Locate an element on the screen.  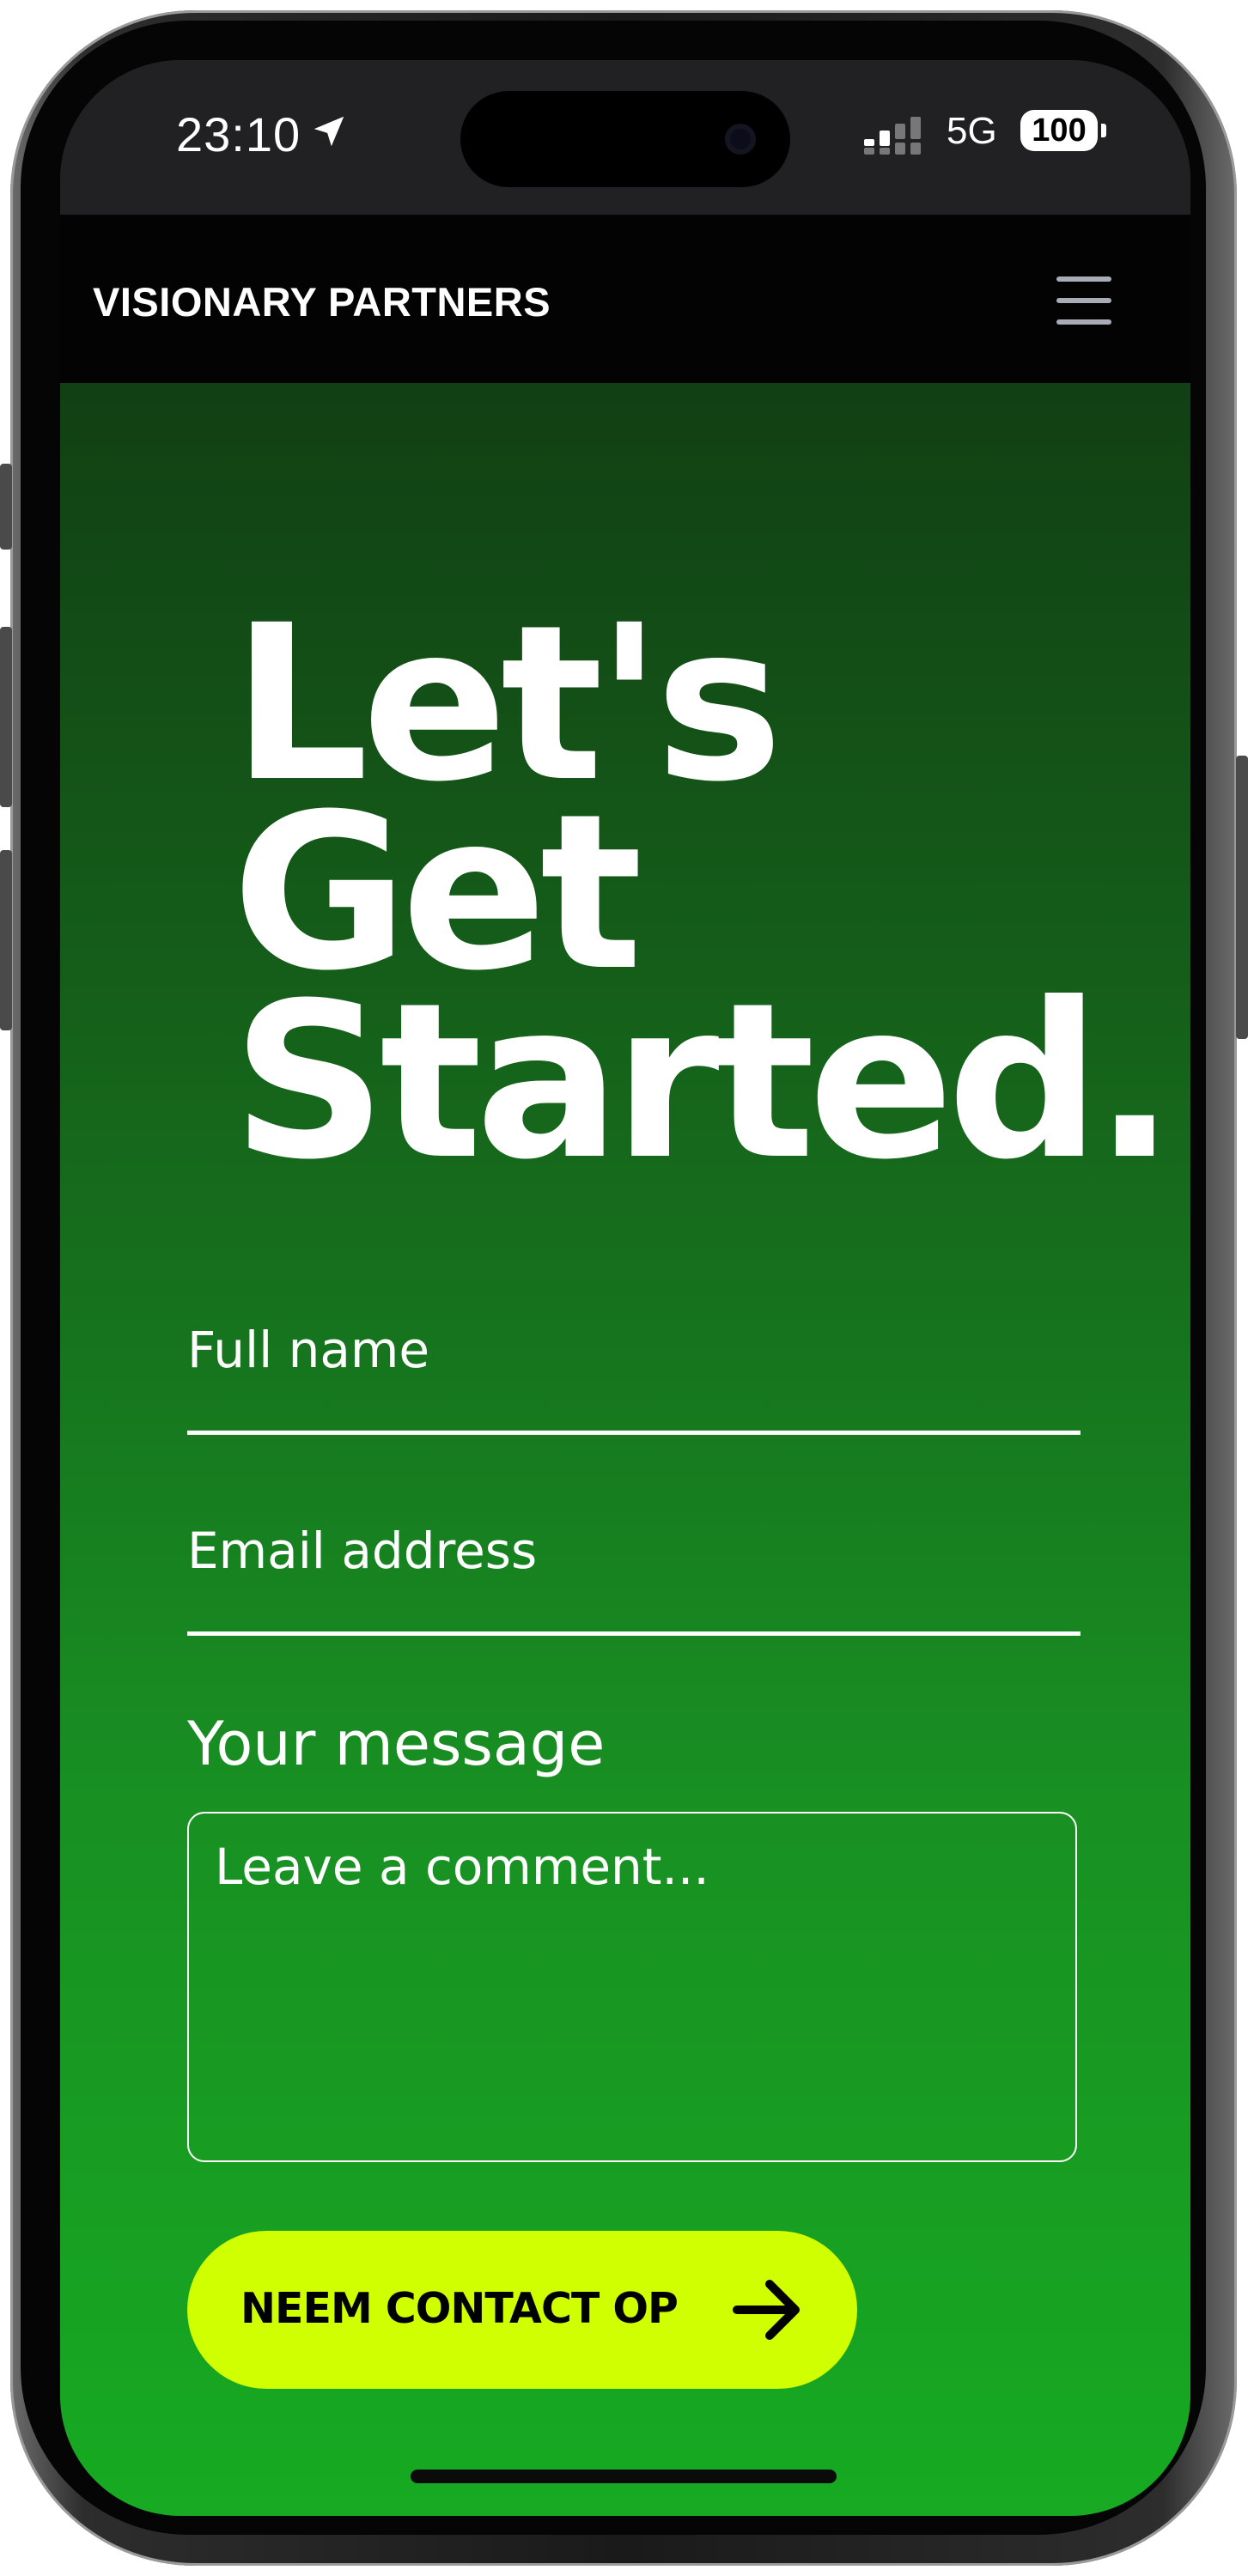
brand-logo-text: VISIONARY PARTNERS is located at coordinates (322, 301).